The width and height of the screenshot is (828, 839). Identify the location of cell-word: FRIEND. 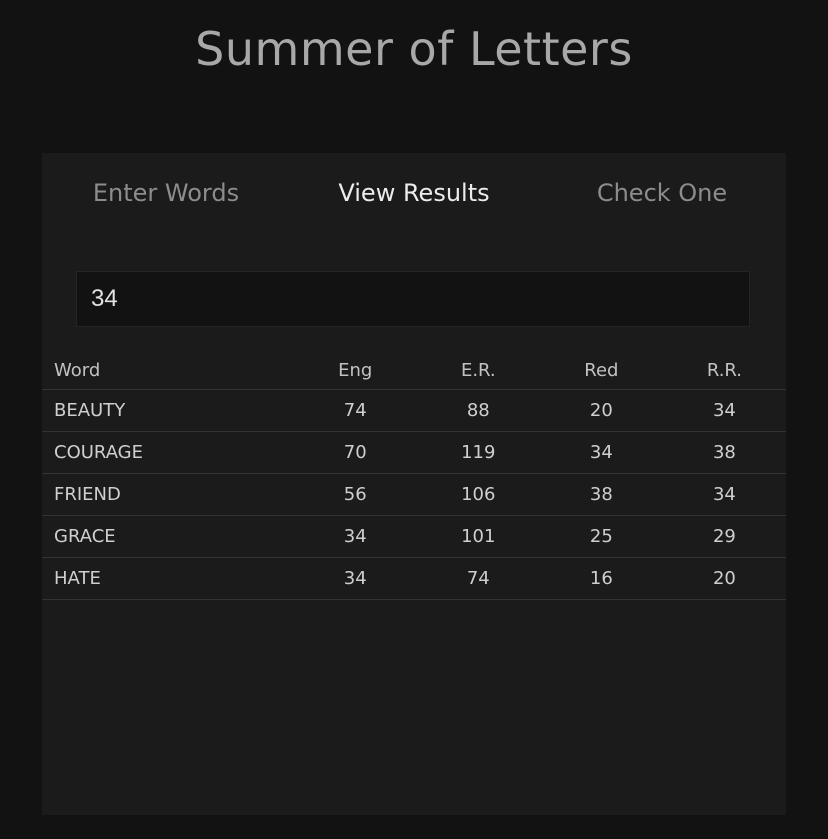
(168, 494).